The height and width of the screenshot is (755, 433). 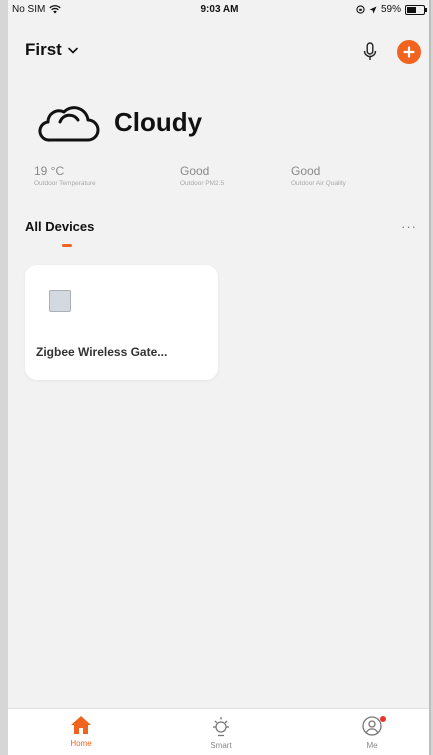 I want to click on tab-home-label: Home, so click(x=81, y=743).